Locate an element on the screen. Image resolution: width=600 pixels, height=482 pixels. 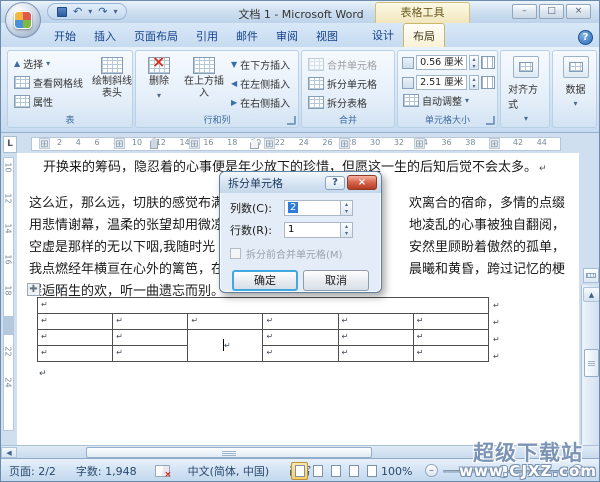
distribute-columns-icon is located at coordinates (488, 82).